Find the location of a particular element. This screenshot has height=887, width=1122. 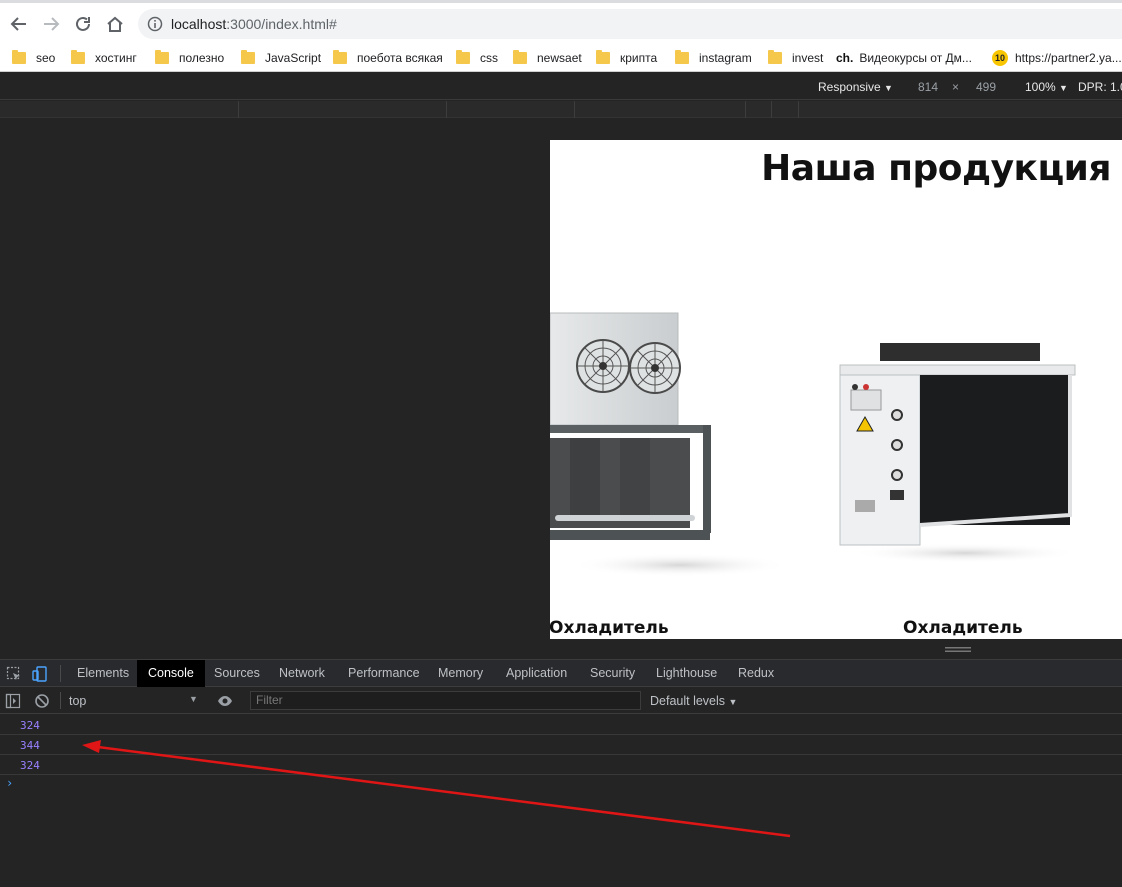

inspect-element-icon is located at coordinates (14, 674).